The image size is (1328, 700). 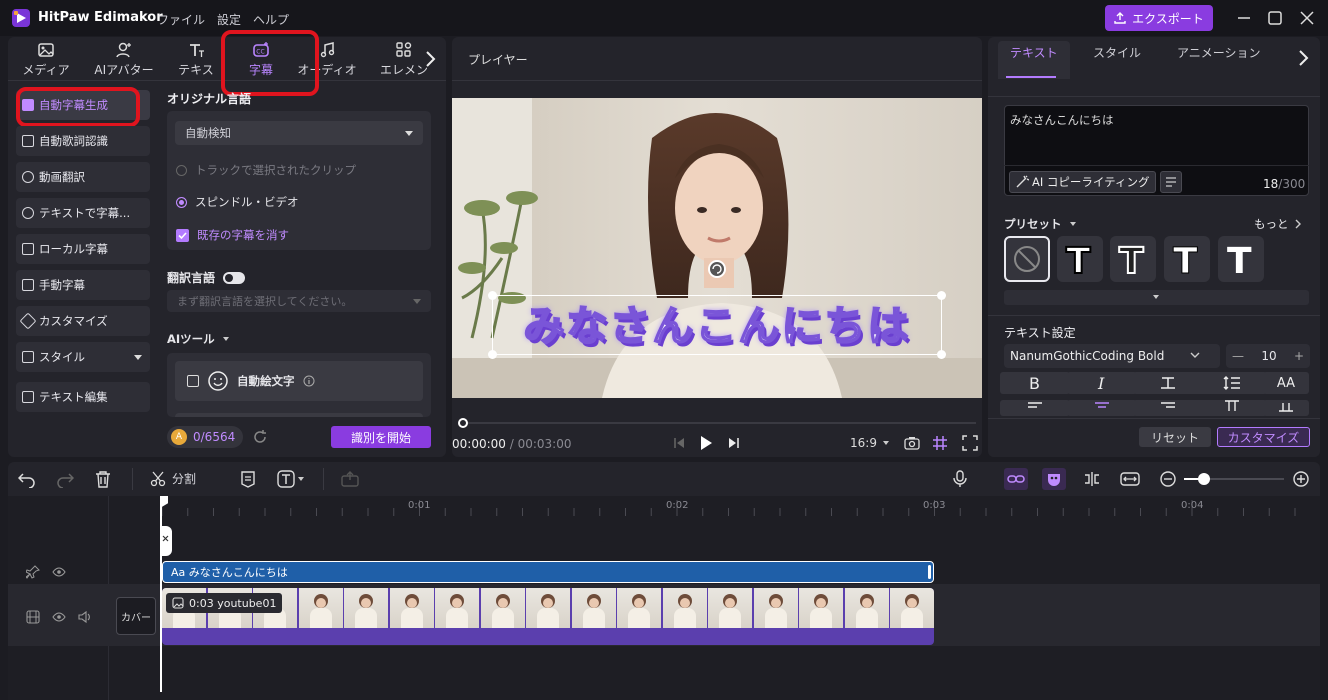 What do you see at coordinates (196, 59) in the screenshot?
I see `tab-text: テキス` at bounding box center [196, 59].